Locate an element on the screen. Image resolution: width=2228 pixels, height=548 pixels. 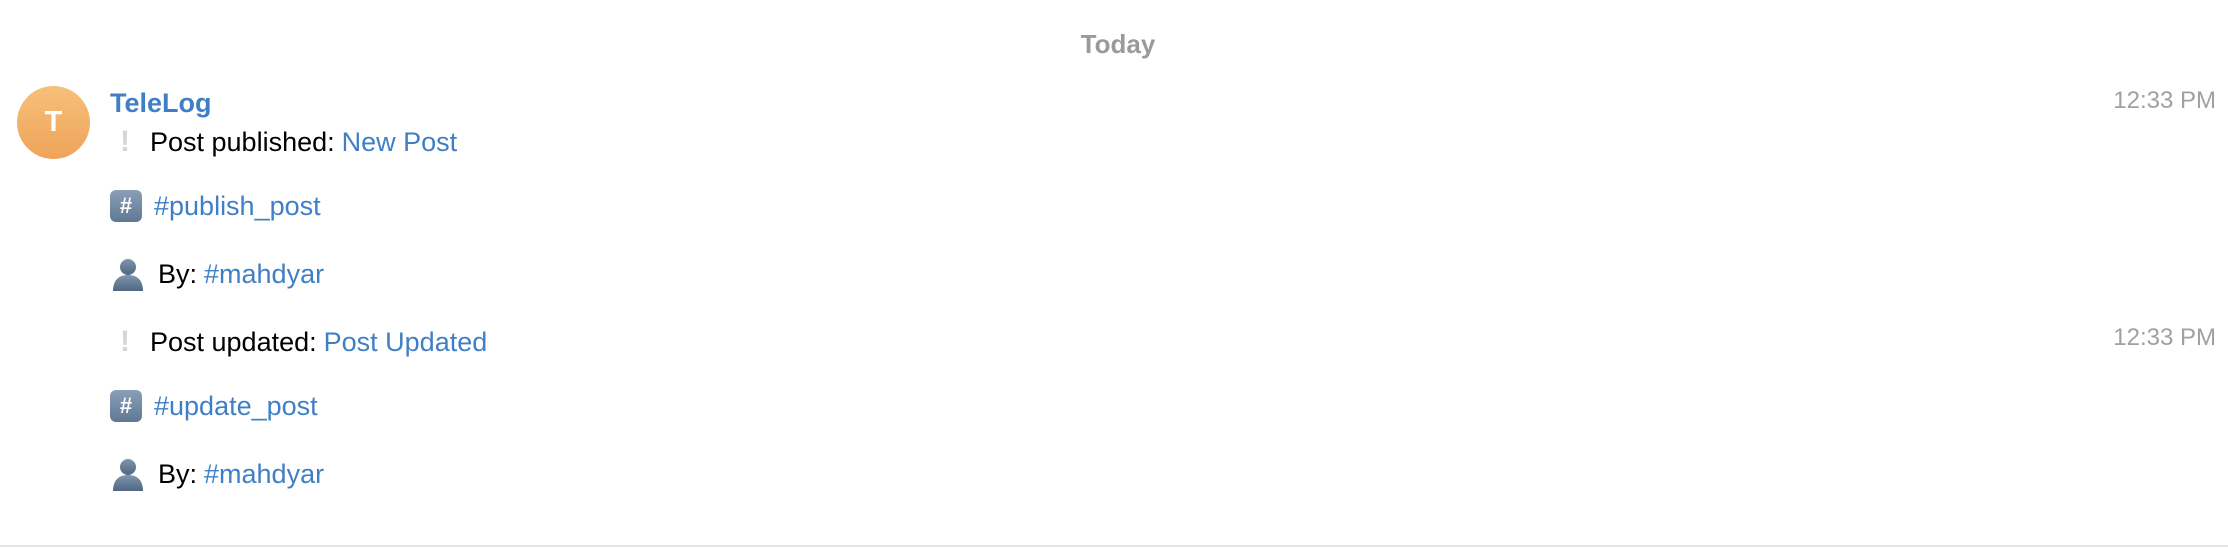
action-label: Post published: is located at coordinates (242, 142).